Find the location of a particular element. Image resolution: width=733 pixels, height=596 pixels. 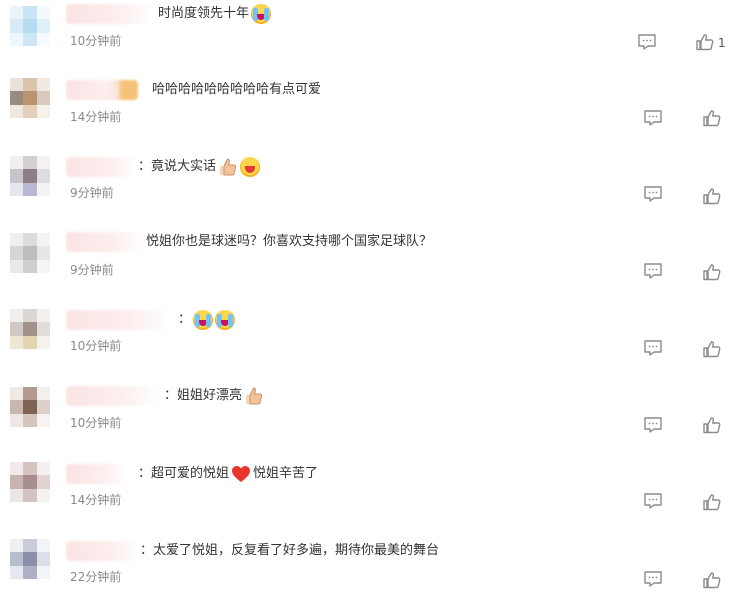

comment-text-content: ：超可爱的悦姐 is located at coordinates (184, 473).